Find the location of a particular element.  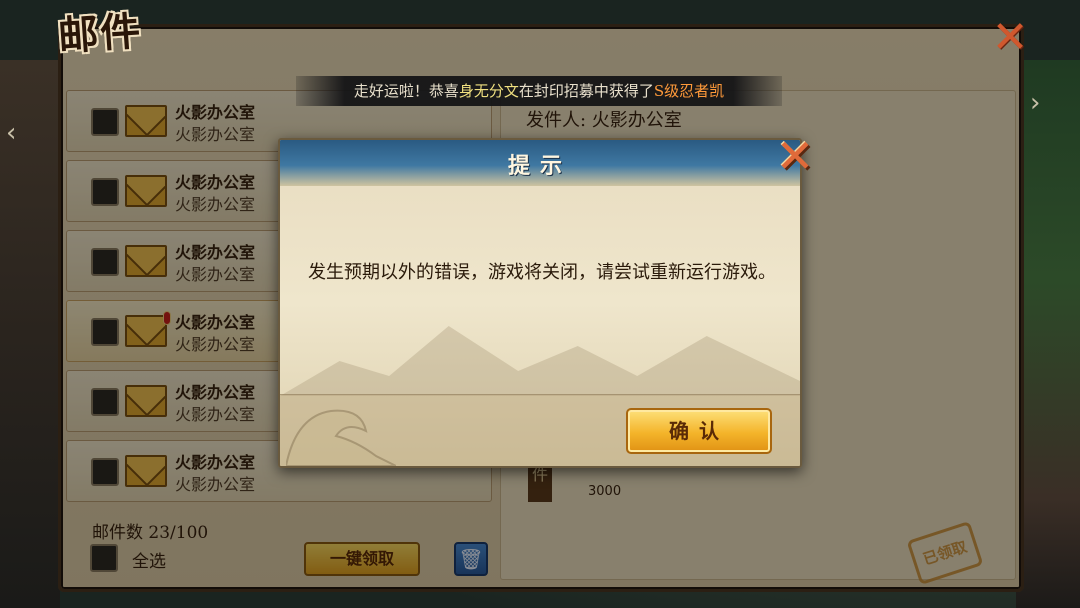

left-arrow-icon: ‹ is located at coordinates (11, 133).